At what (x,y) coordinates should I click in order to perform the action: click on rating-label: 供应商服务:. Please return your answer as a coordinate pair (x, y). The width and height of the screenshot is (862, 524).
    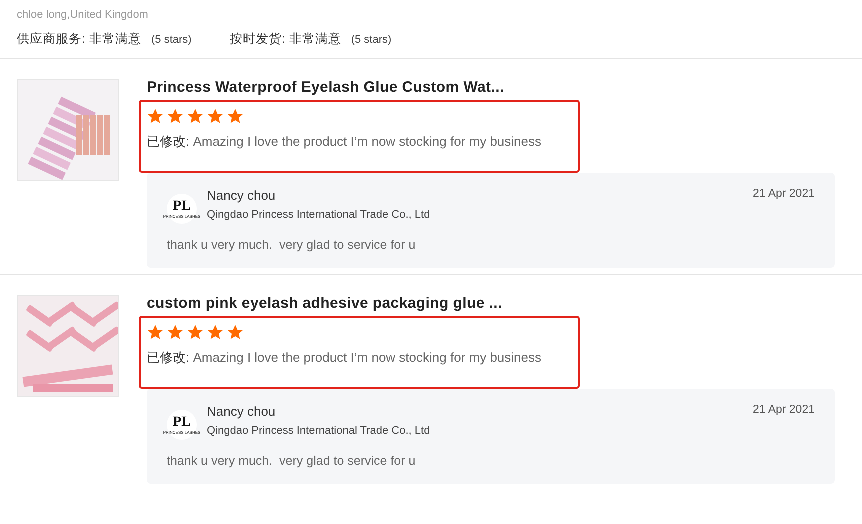
    Looking at the image, I should click on (51, 39).